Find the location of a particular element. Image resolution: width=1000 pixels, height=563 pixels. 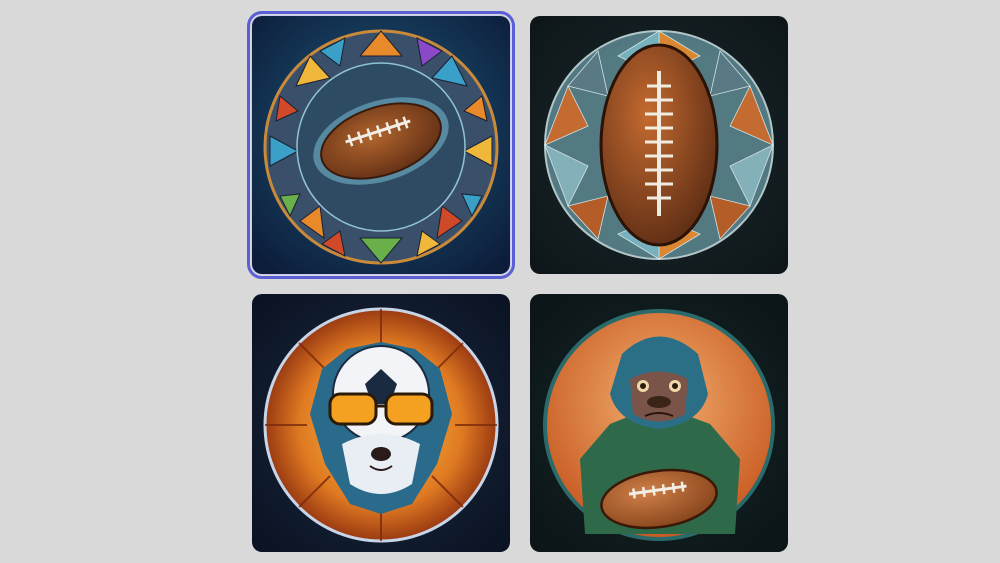

otter-sunglasses-image is located at coordinates (381, 423).